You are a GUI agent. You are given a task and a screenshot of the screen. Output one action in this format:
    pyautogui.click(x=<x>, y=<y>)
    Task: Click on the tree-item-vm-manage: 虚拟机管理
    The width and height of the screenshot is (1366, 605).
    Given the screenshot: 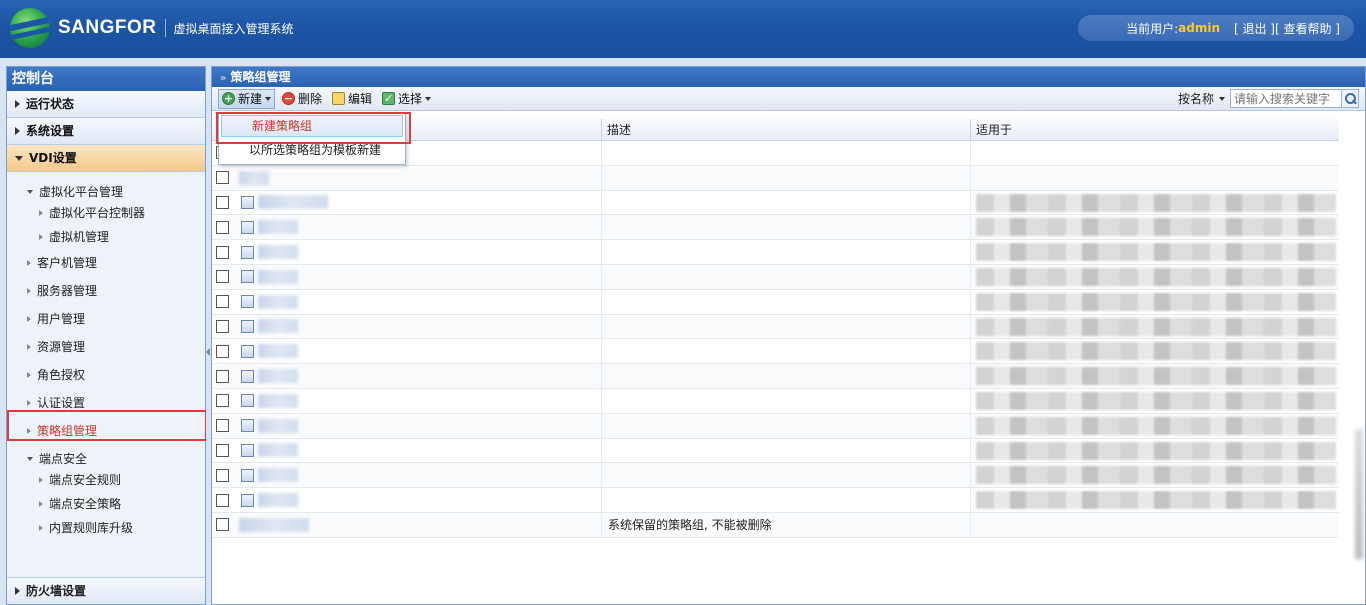 What is the action you would take?
    pyautogui.click(x=74, y=237)
    